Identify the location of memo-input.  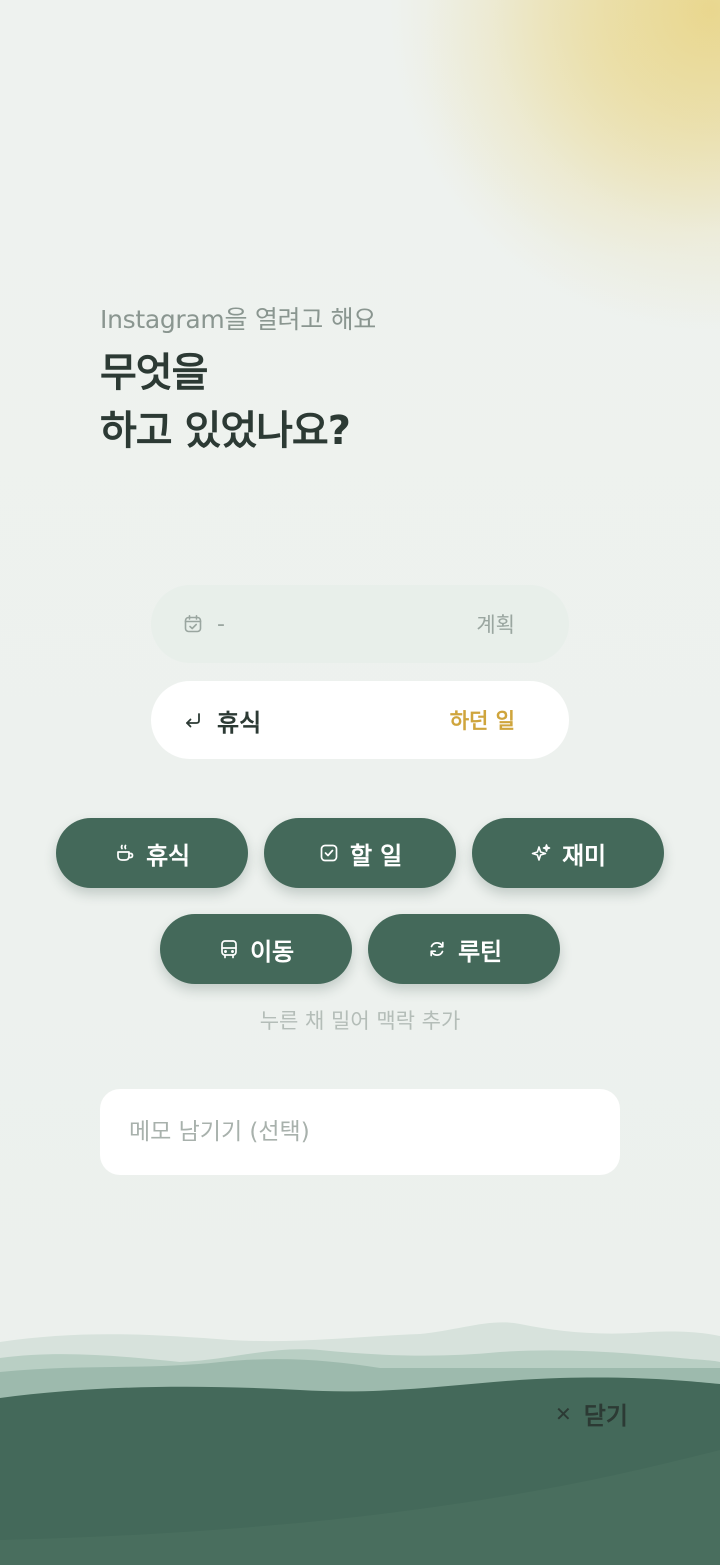
(360, 1132).